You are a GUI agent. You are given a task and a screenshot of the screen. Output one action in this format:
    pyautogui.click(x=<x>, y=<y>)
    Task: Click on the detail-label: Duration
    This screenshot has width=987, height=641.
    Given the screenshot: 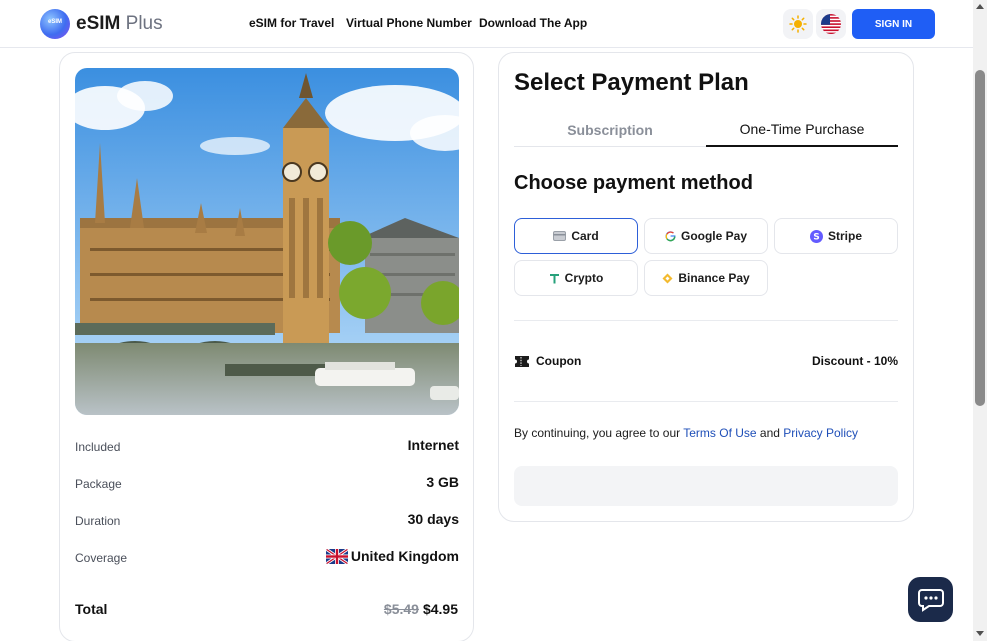 What is the action you would take?
    pyautogui.click(x=98, y=521)
    